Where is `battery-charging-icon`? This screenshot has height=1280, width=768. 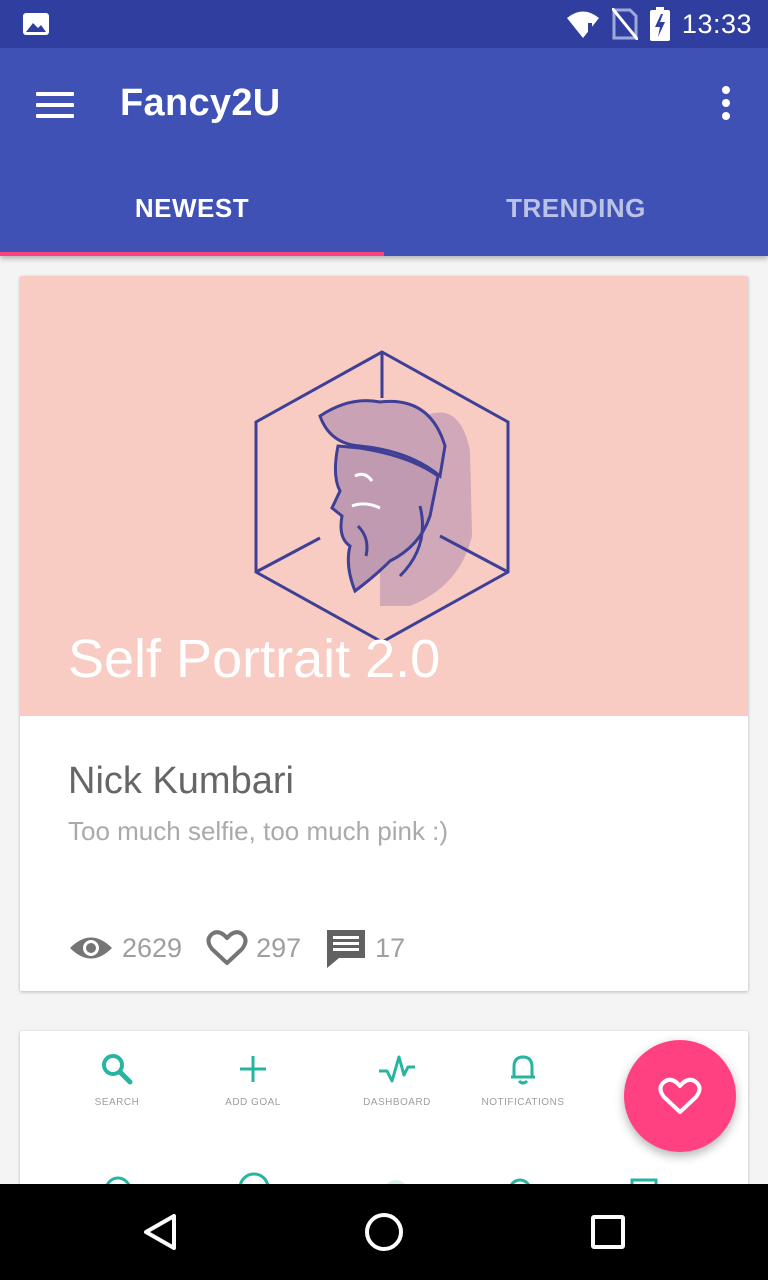
battery-charging-icon is located at coordinates (659, 24).